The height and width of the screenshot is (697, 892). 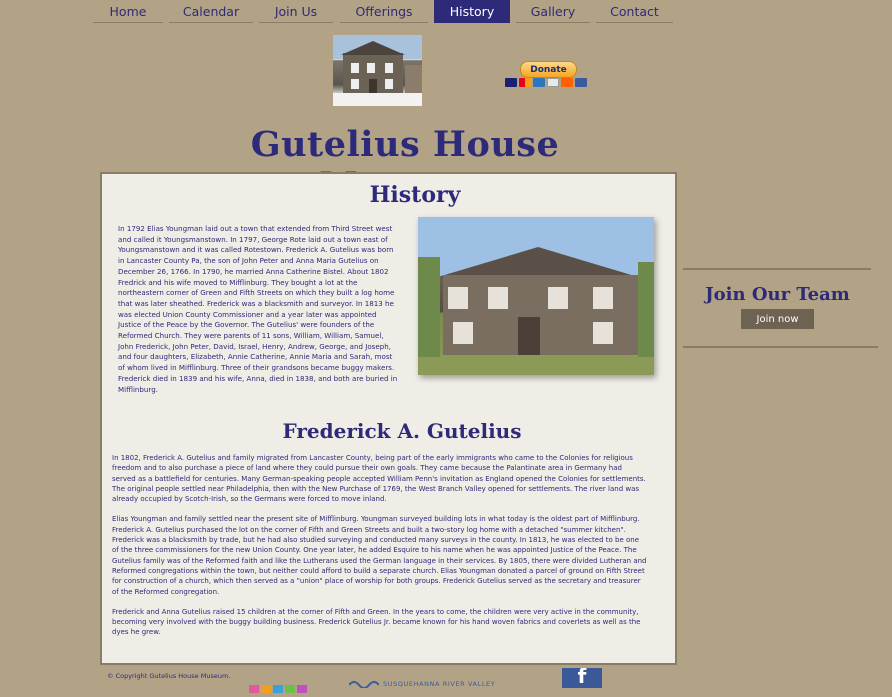 I want to click on history-heading: History, so click(x=415, y=195).